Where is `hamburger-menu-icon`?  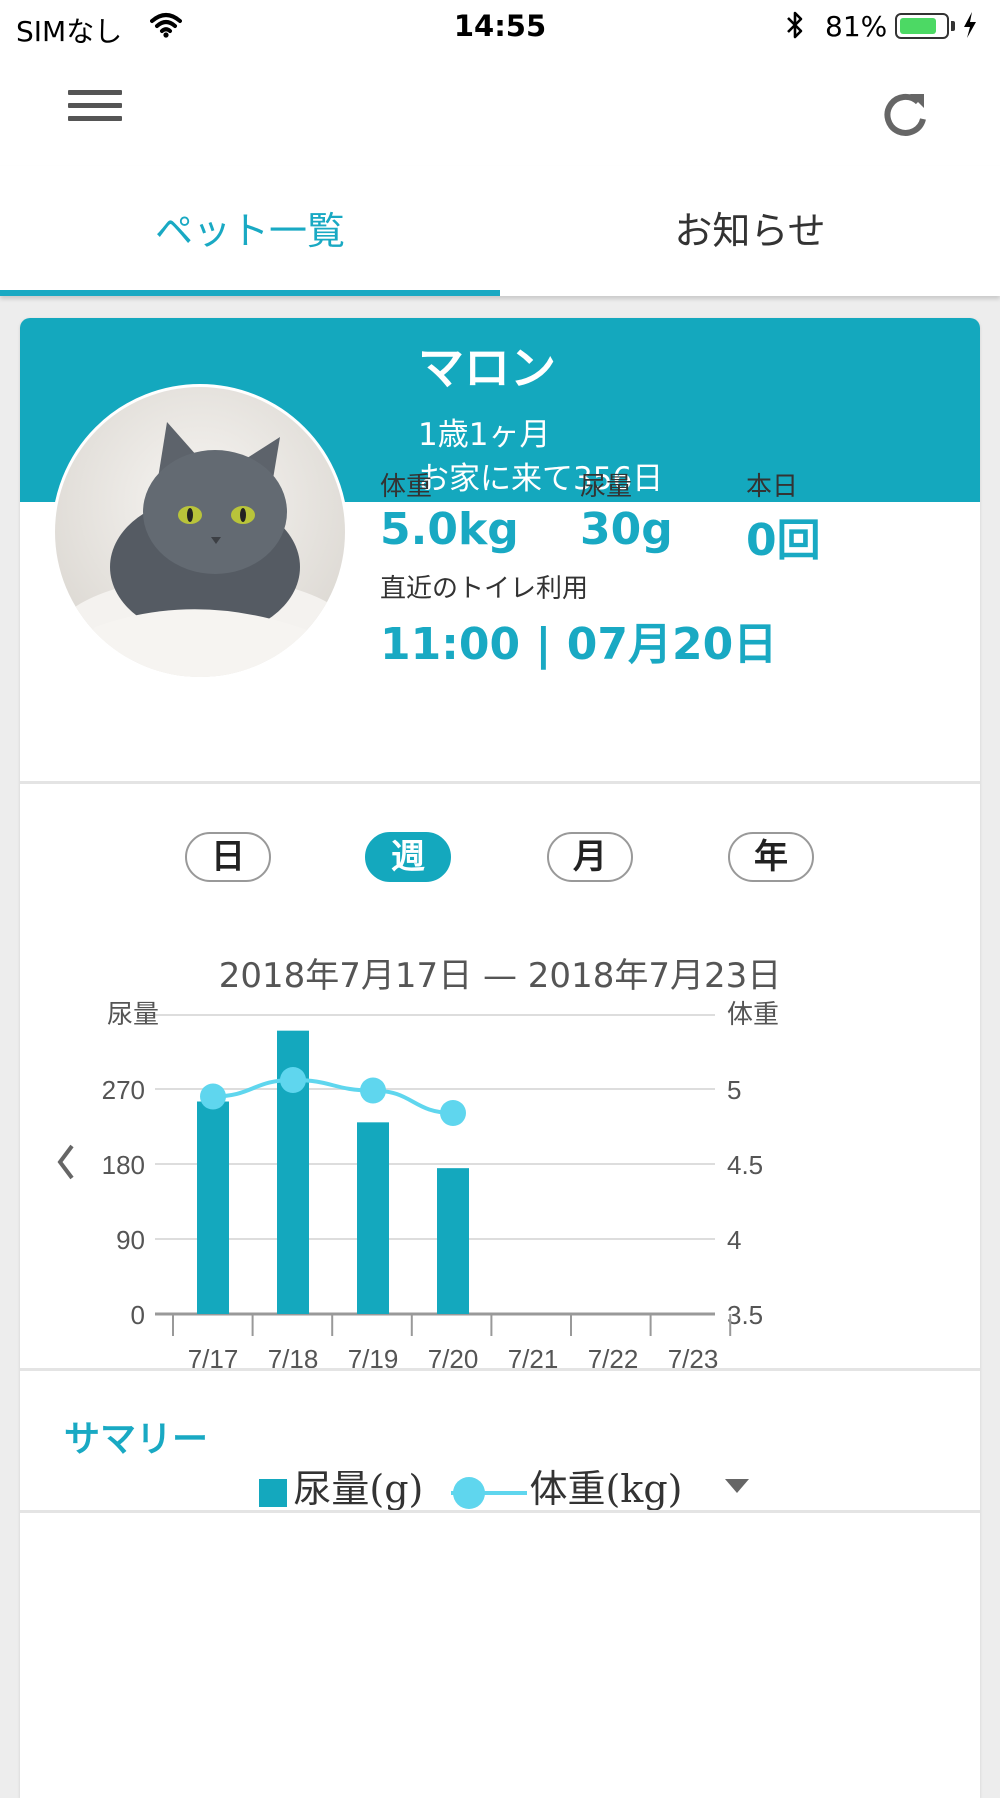 hamburger-menu-icon is located at coordinates (95, 110).